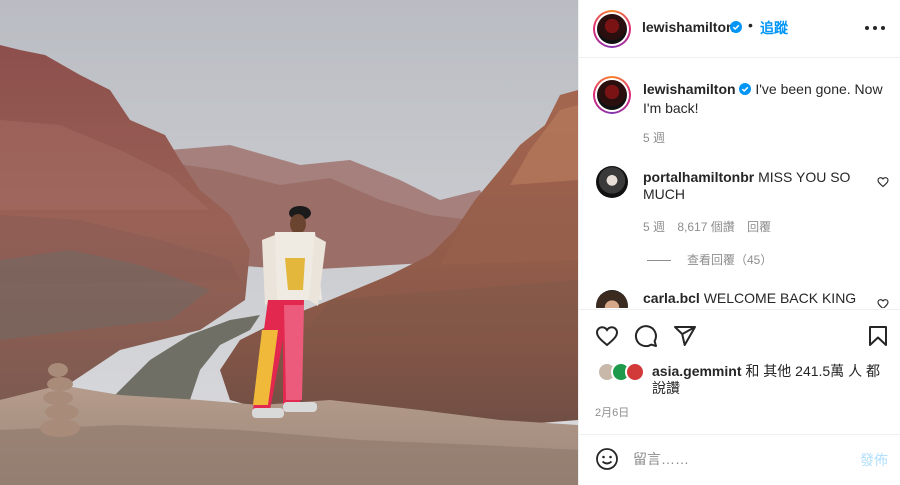 This screenshot has height=485, width=900. What do you see at coordinates (607, 336) in the screenshot?
I see `heart-icon` at bounding box center [607, 336].